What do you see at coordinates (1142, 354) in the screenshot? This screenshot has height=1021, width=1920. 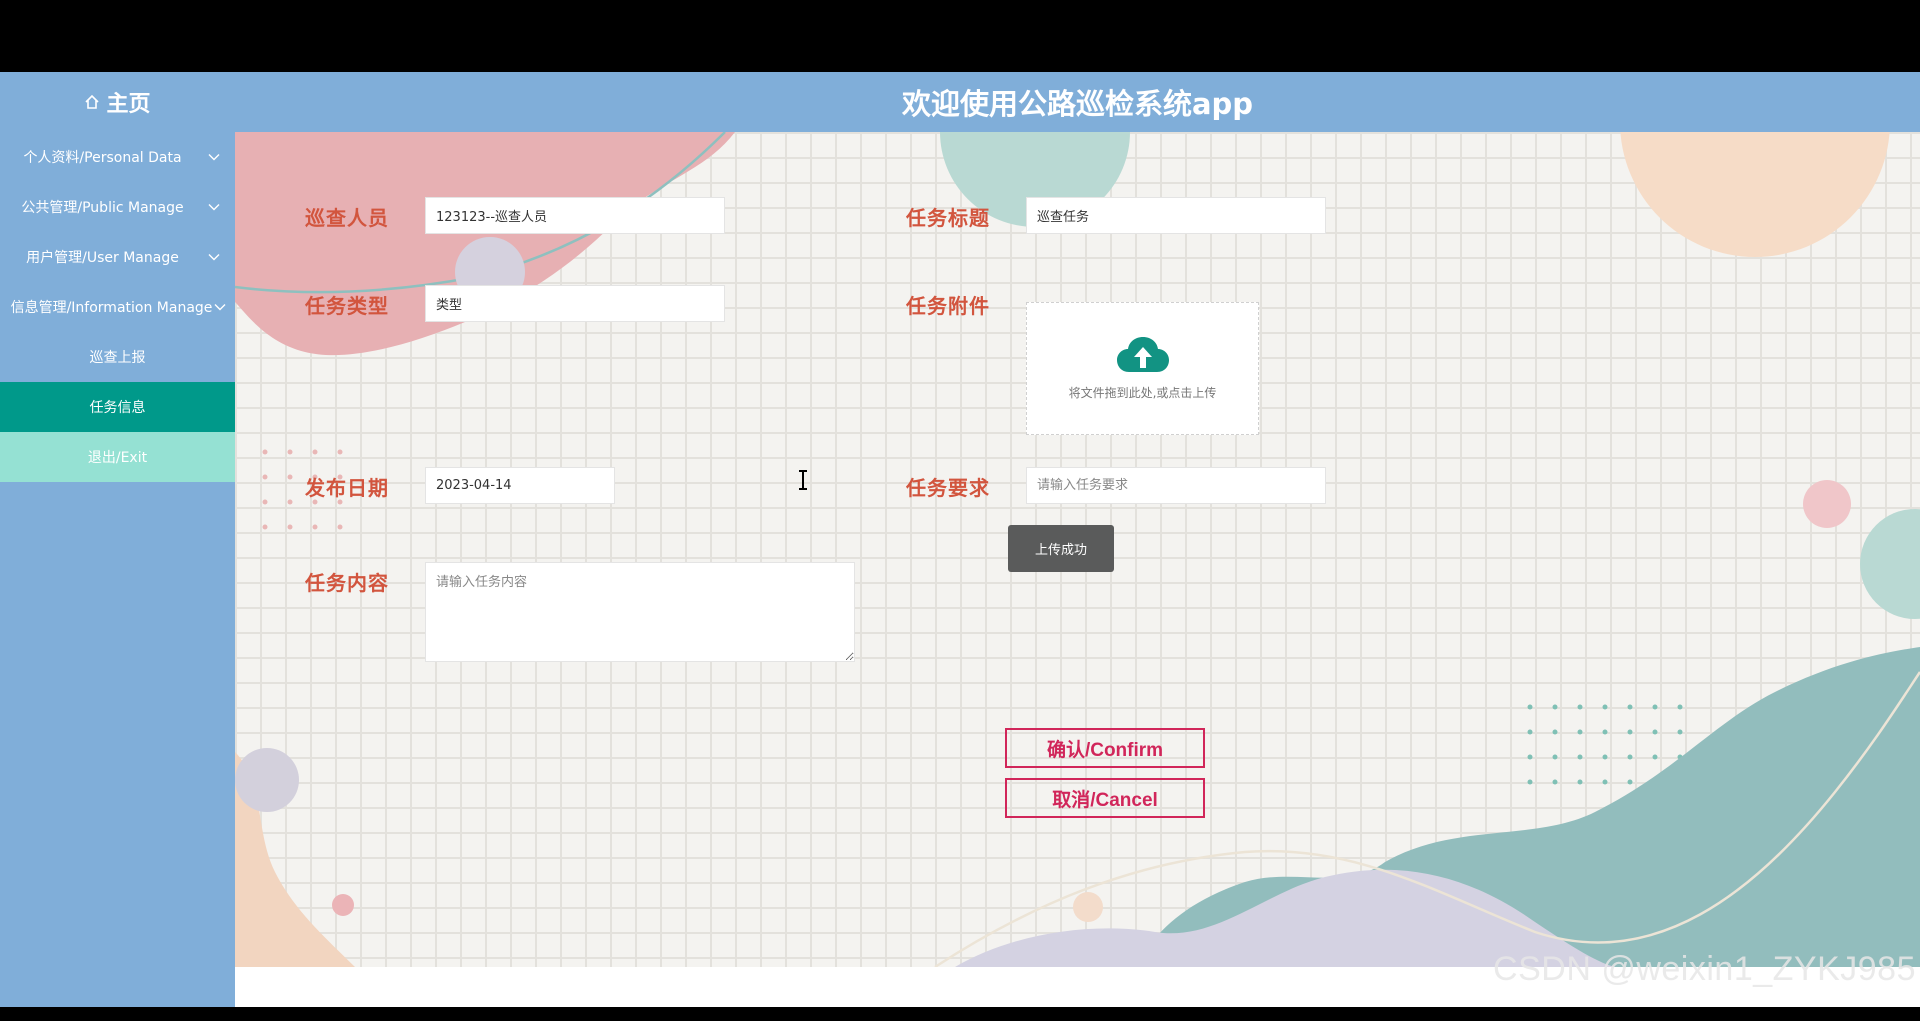 I see `cloud-upload-icon` at bounding box center [1142, 354].